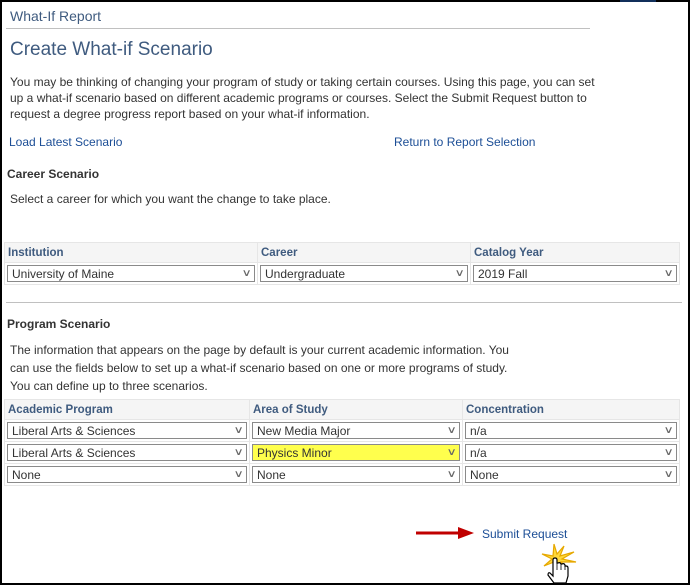  Describe the element at coordinates (356, 474) in the screenshot. I see `area-of-study-select: None ∨` at that location.